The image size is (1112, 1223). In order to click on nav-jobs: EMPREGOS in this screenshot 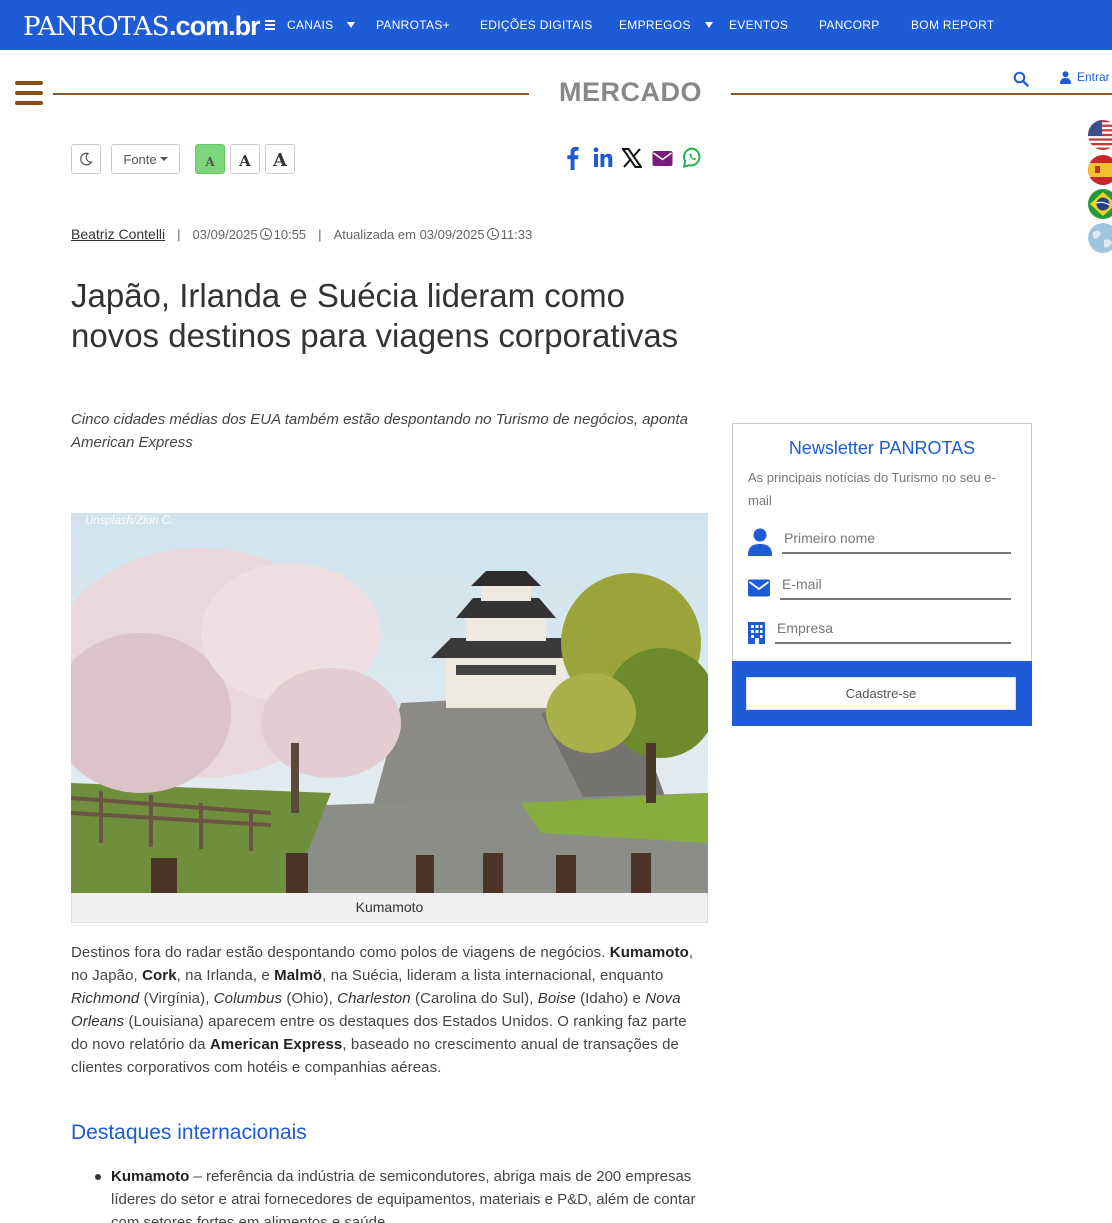, I will do `click(666, 25)`.